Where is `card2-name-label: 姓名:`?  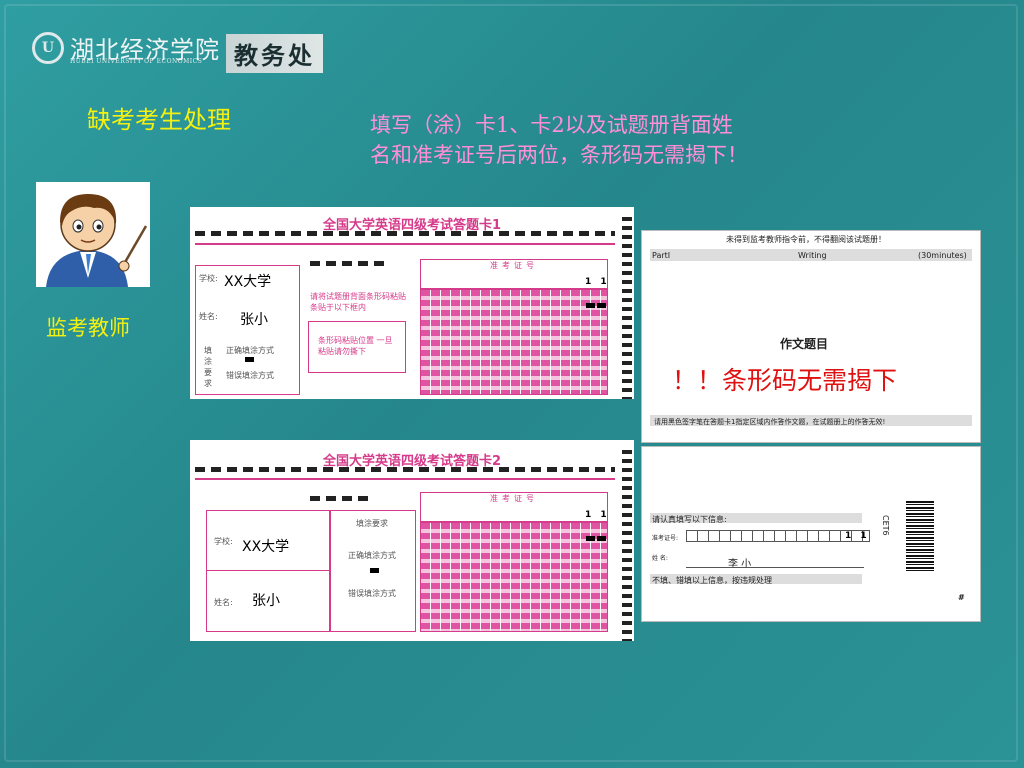 card2-name-label: 姓名: is located at coordinates (223, 602).